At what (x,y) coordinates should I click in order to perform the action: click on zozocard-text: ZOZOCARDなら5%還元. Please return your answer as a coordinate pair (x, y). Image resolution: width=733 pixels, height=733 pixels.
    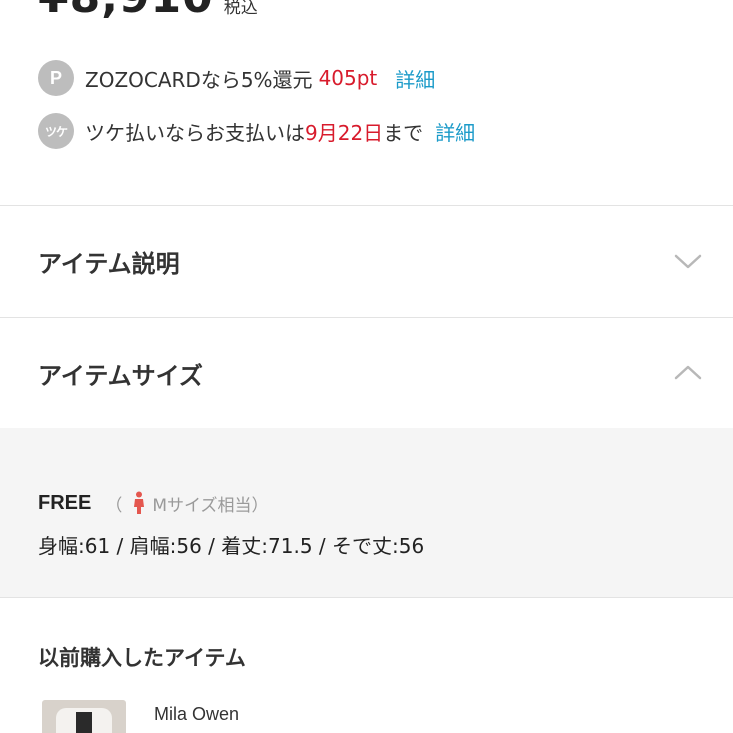
    Looking at the image, I should click on (199, 79).